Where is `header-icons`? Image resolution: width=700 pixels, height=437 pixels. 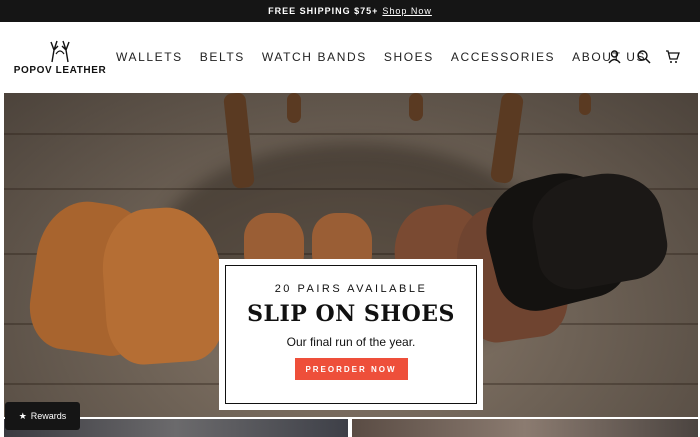
header-icons is located at coordinates (643, 56).